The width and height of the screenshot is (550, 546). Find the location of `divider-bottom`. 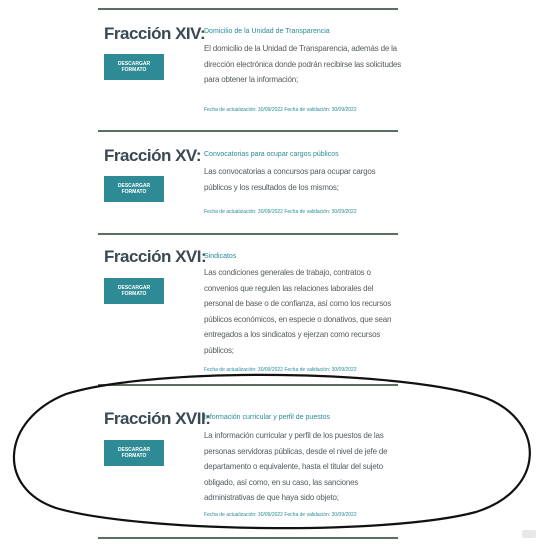

divider-bottom is located at coordinates (248, 538).